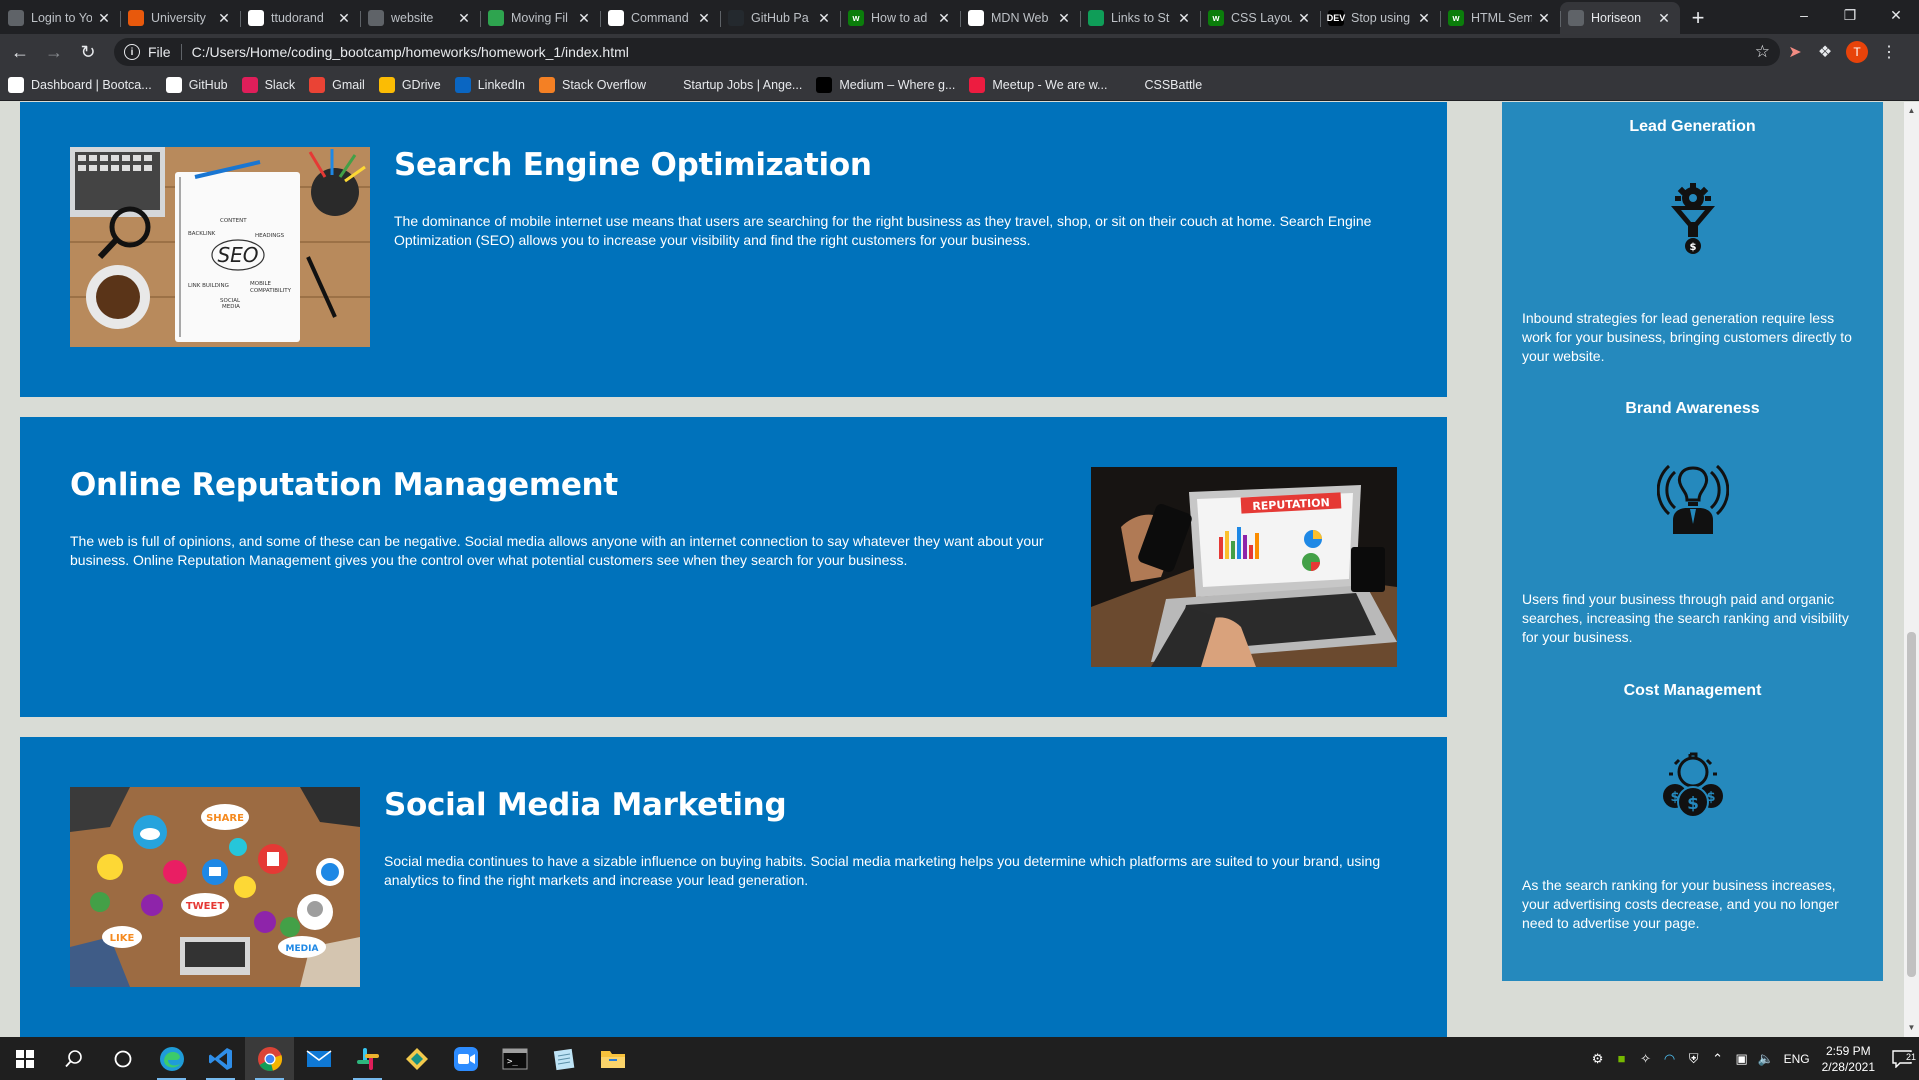  I want to click on browser-tab: w How to ad ✕, so click(900, 18).